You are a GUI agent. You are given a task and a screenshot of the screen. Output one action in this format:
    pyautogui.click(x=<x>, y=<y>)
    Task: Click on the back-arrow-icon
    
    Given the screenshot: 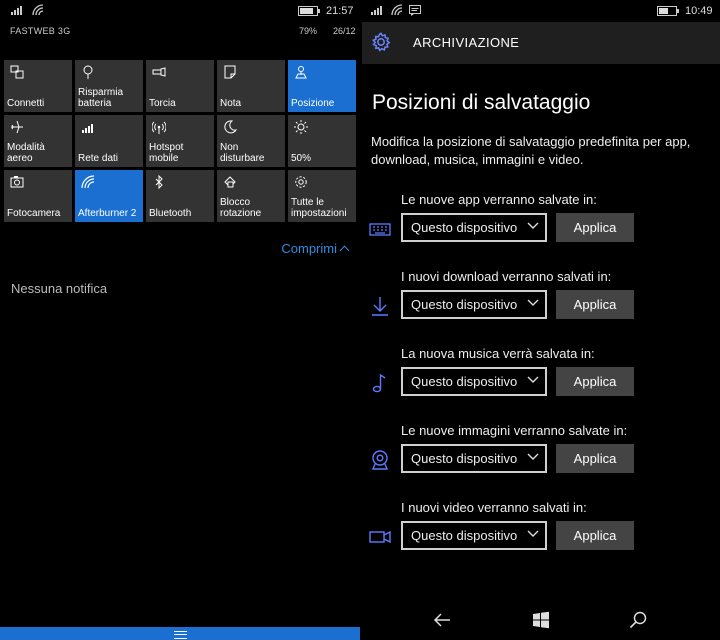 What is the action you would take?
    pyautogui.click(x=442, y=620)
    